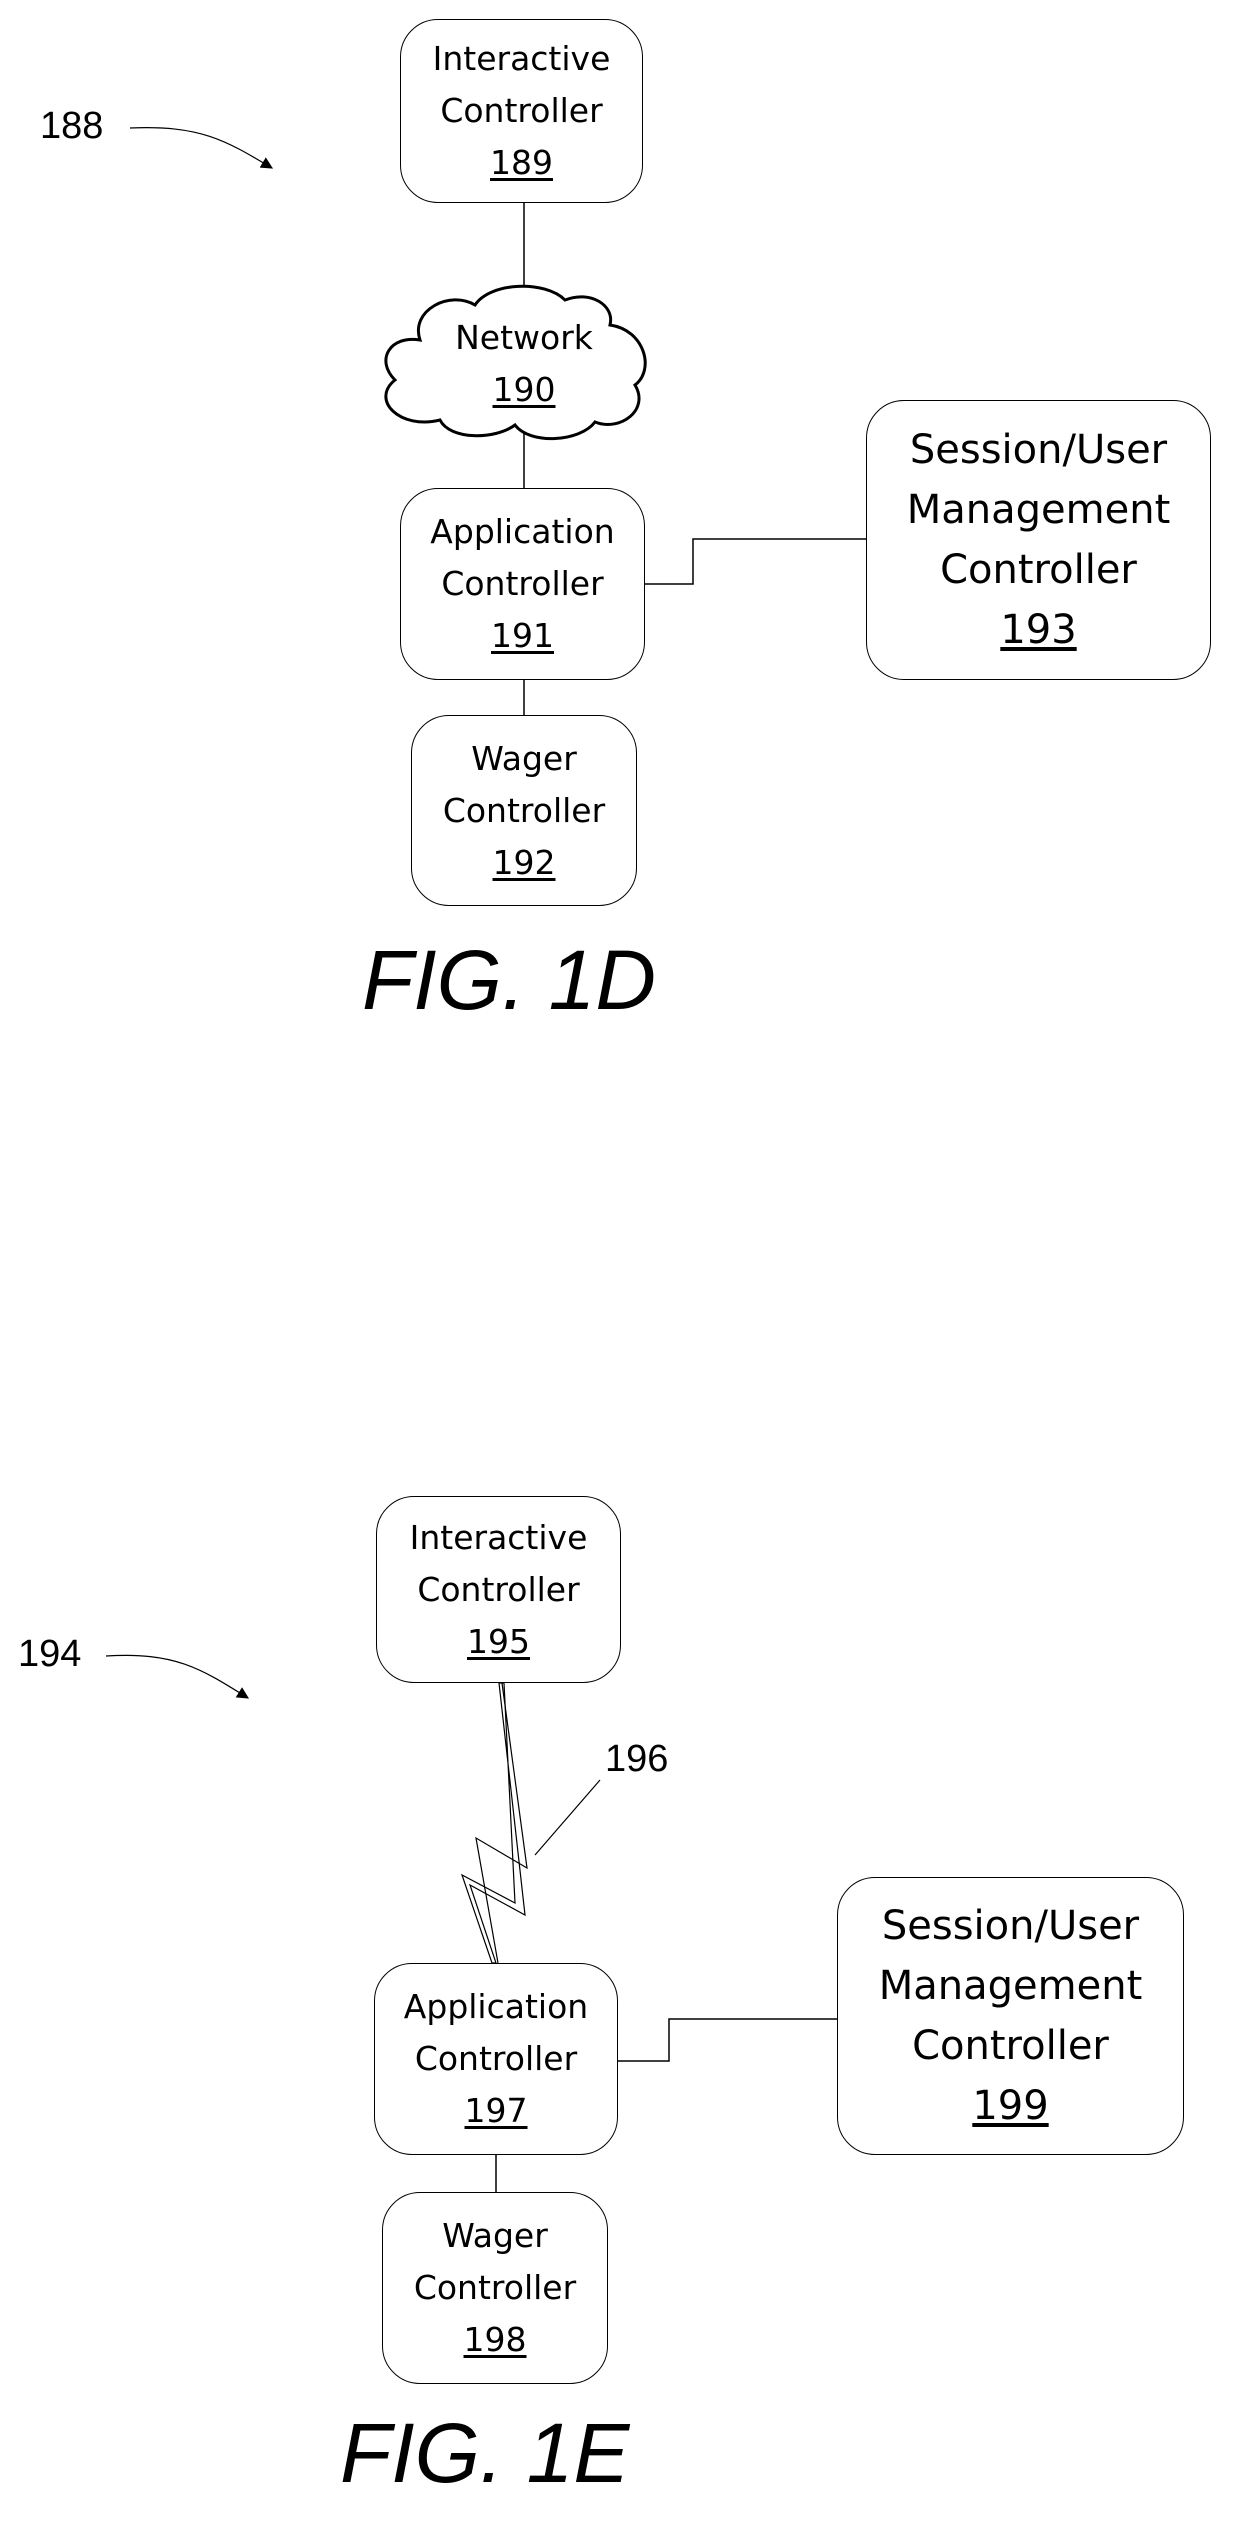 The width and height of the screenshot is (1240, 2529). I want to click on figure-title-1d: FIG. 1D, so click(509, 980).